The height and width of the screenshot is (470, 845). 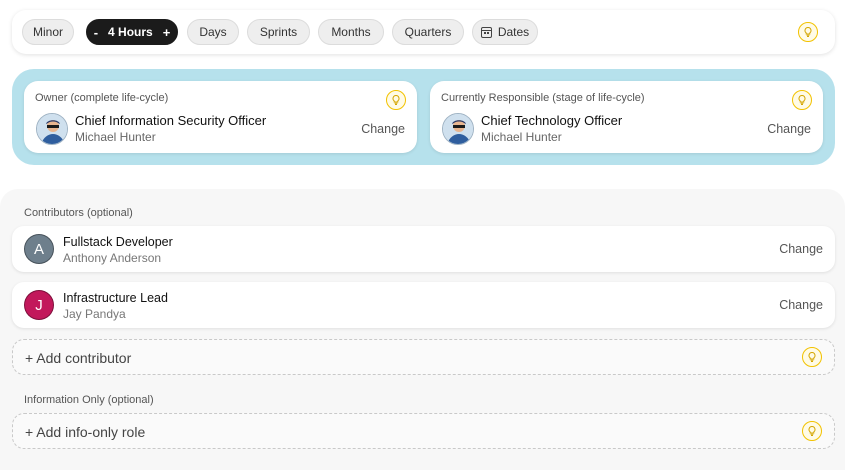 What do you see at coordinates (115, 137) in the screenshot?
I see `owner-person: Michael Hunter` at bounding box center [115, 137].